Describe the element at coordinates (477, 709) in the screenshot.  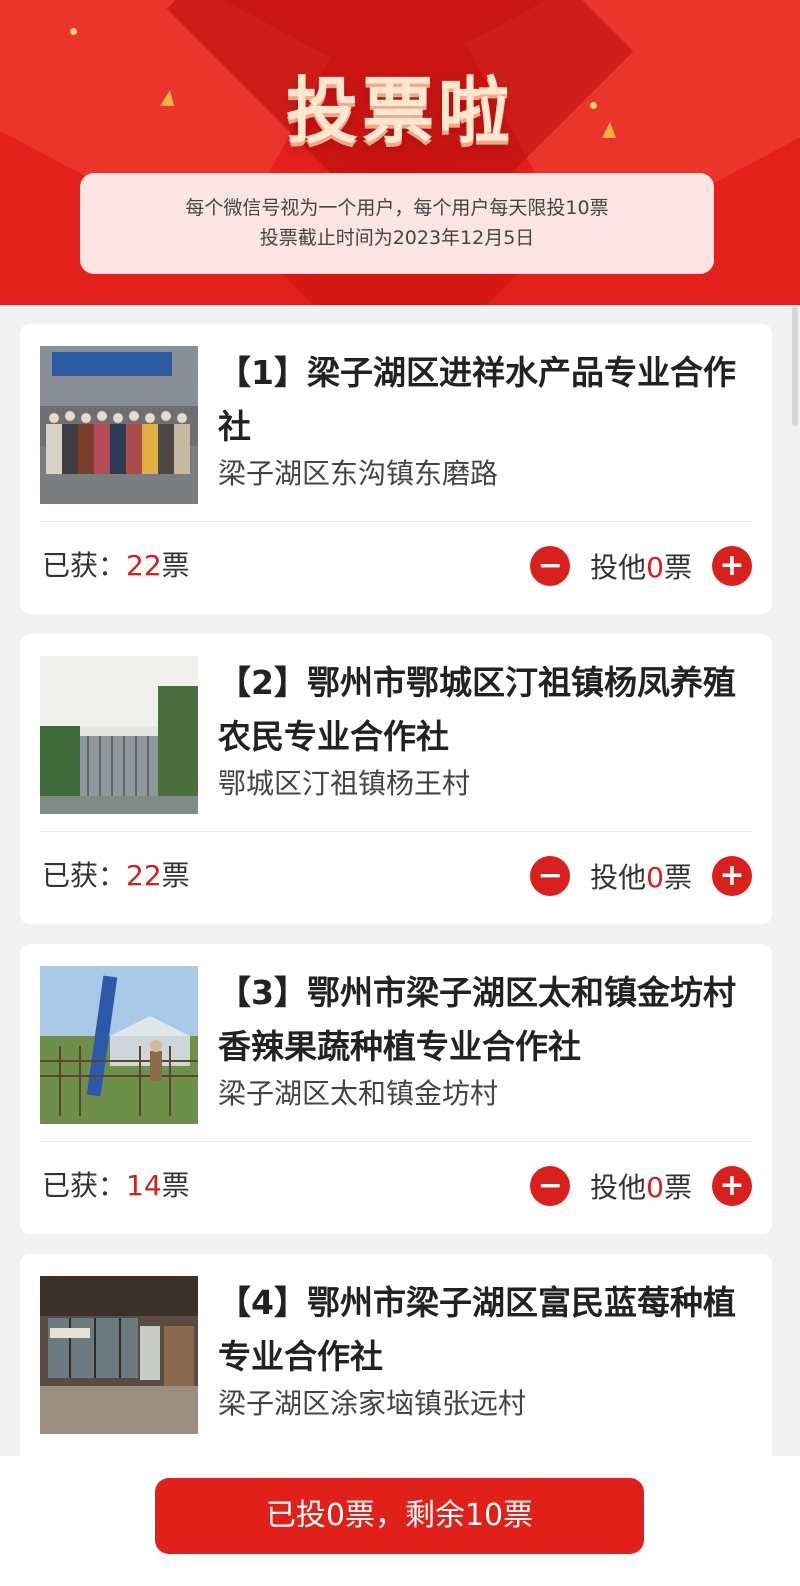
I see `candidate-title: 【2】鄂州市鄂城区汀祖镇杨凤养殖农民专业合作社` at that location.